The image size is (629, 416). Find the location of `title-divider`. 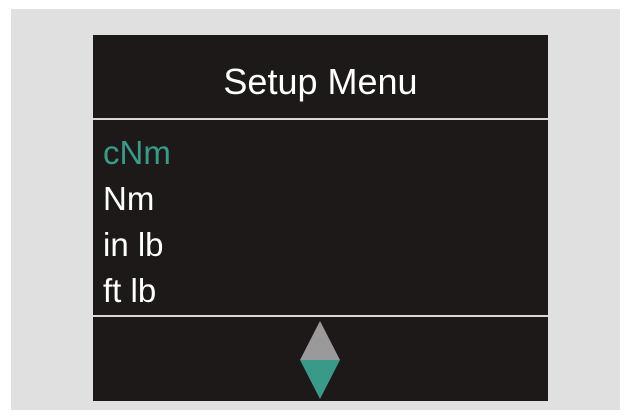

title-divider is located at coordinates (320, 119).